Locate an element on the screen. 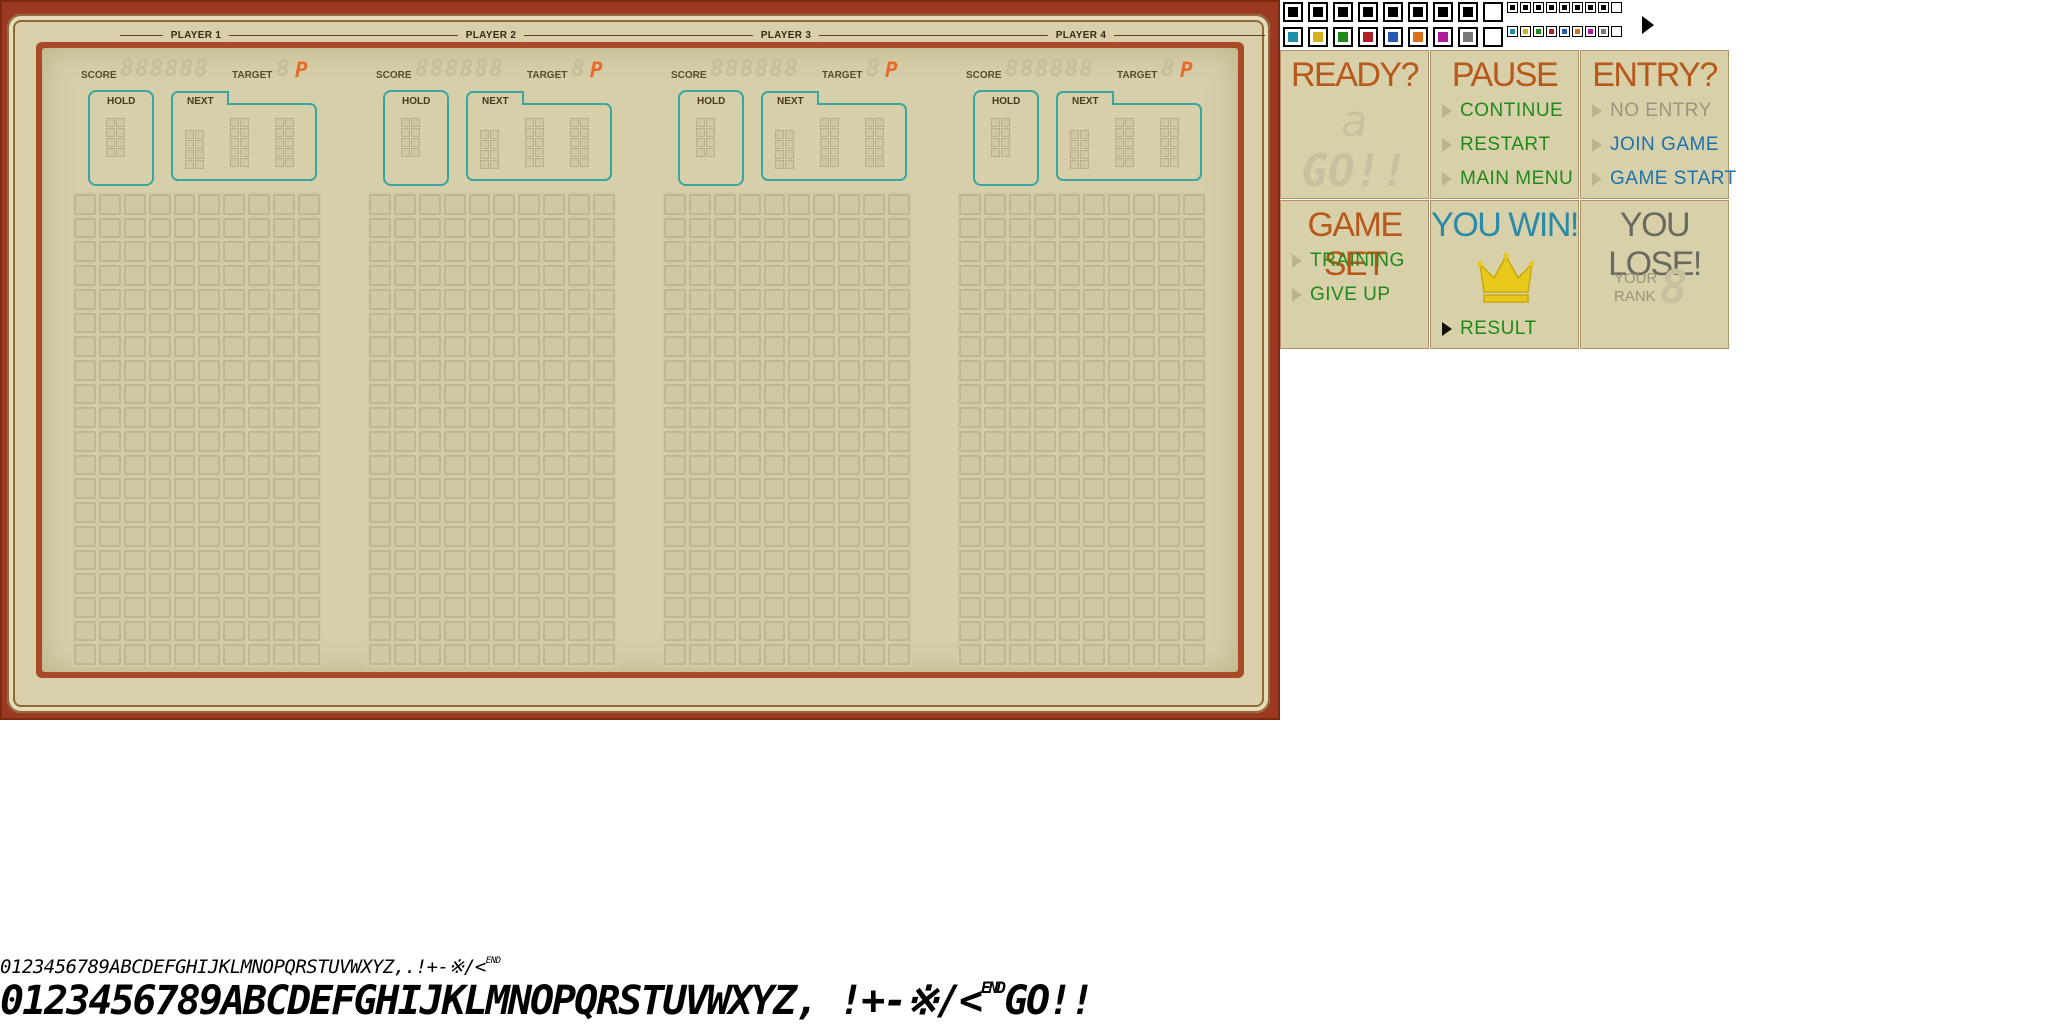 Image resolution: width=2048 pixels, height=1024 pixels. training-option: TRAINING is located at coordinates (1348, 261).